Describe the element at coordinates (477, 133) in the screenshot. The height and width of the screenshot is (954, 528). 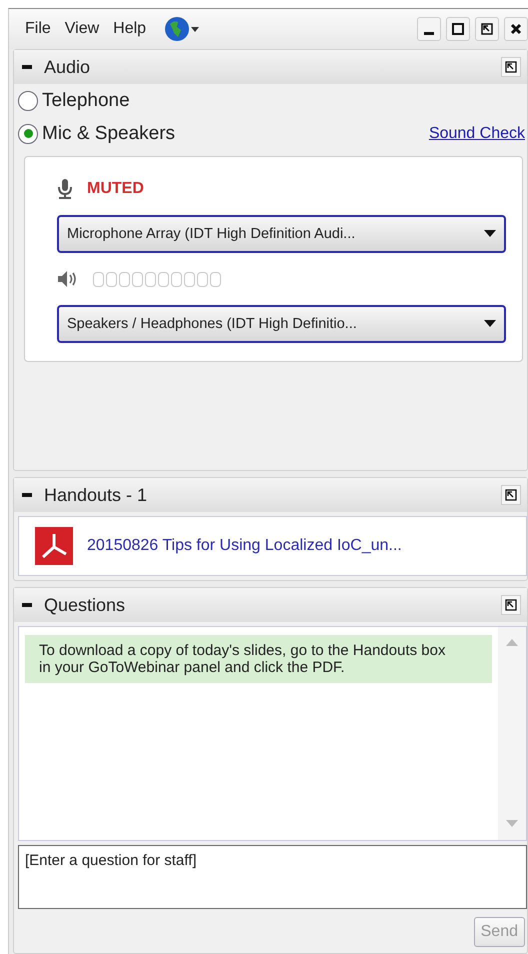
I see `sound-check-link: Sound Check` at that location.